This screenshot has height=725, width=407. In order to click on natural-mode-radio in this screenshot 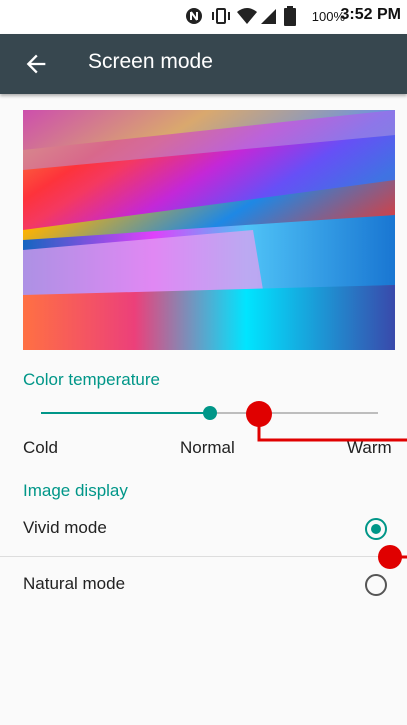, I will do `click(376, 585)`.